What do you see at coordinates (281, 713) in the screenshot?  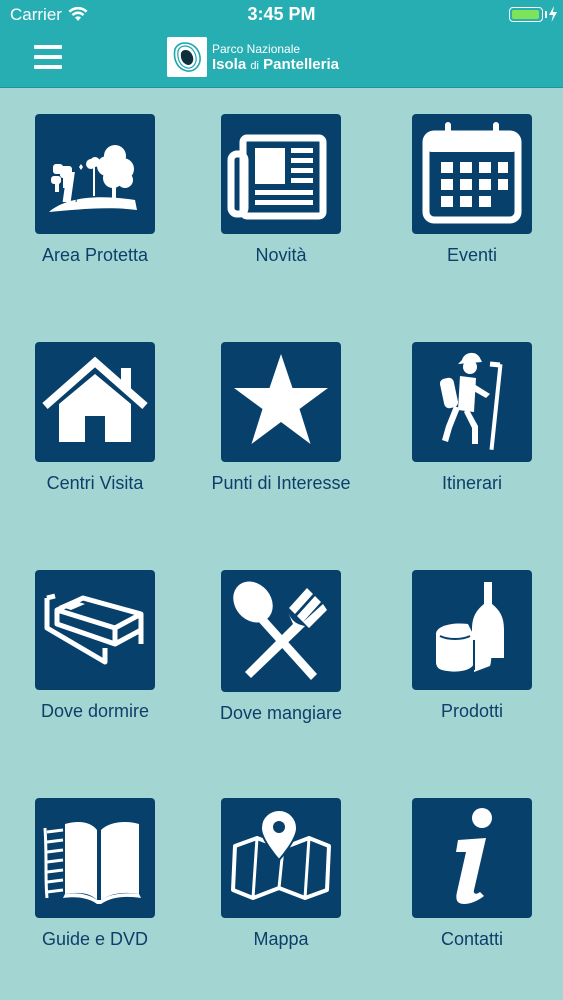 I see `menu-item-label: Dove mangiare` at bounding box center [281, 713].